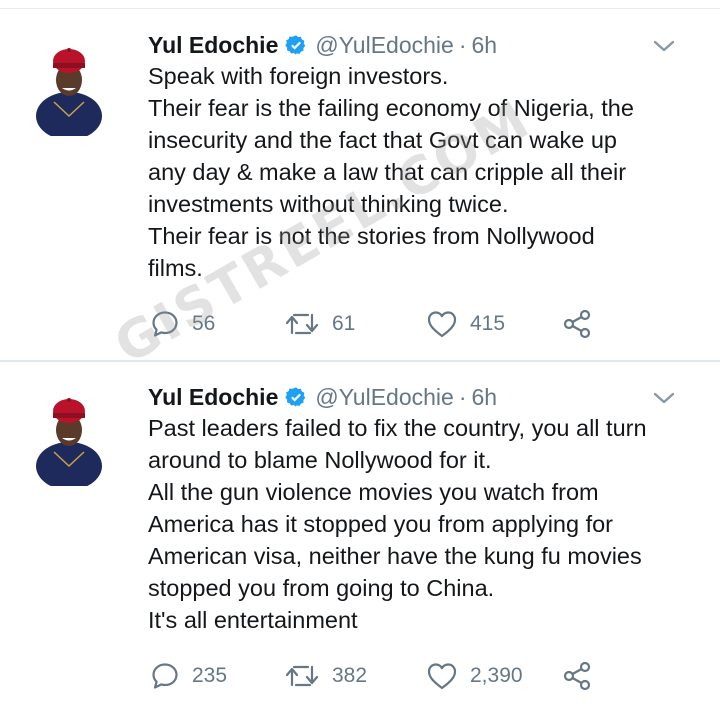 The height and width of the screenshot is (720, 720). What do you see at coordinates (350, 675) in the screenshot?
I see `retweet-count: 382` at bounding box center [350, 675].